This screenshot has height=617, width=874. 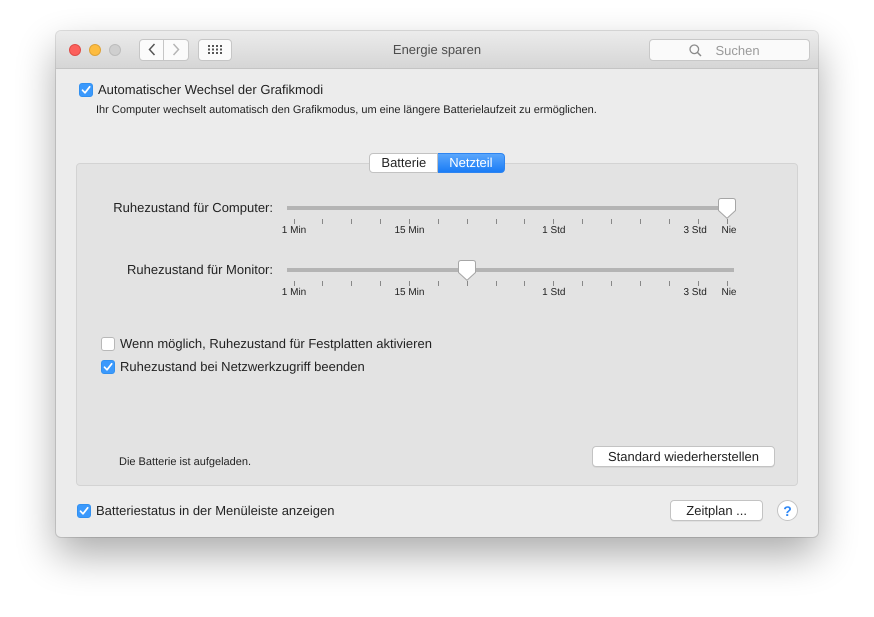 I want to click on slider-label: Ruhezustand für Monitor:, so click(x=199, y=270).